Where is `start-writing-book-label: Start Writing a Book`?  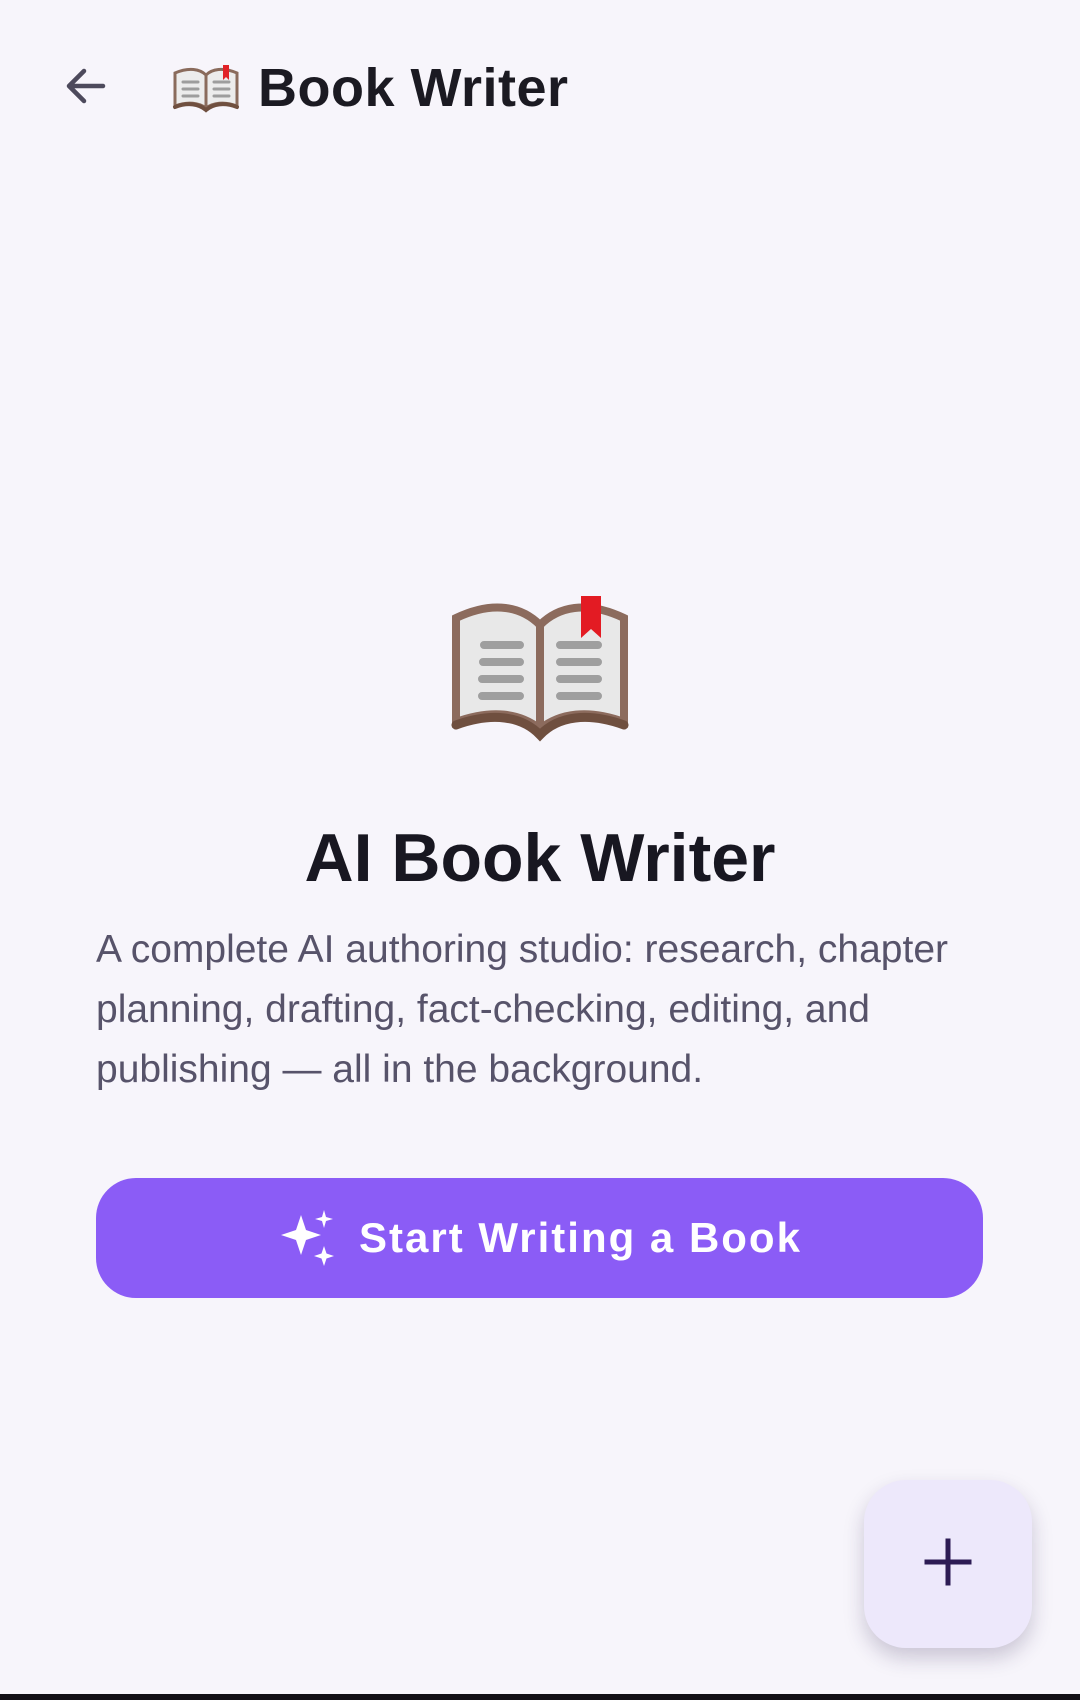
start-writing-book-label: Start Writing a Book is located at coordinates (580, 1237).